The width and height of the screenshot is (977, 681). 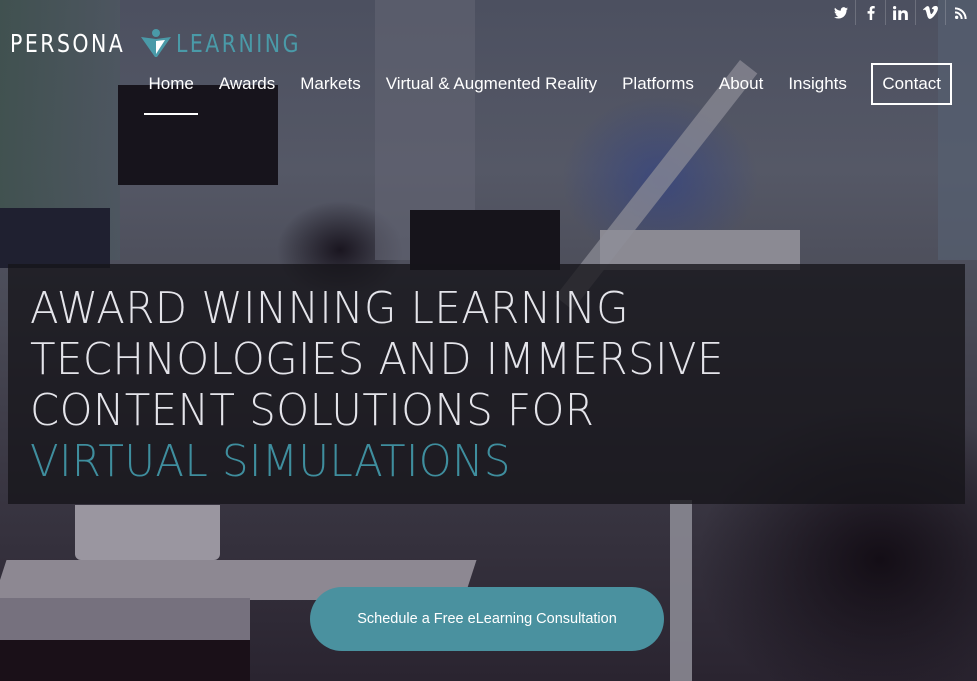 I want to click on bg-post, so click(x=681, y=590).